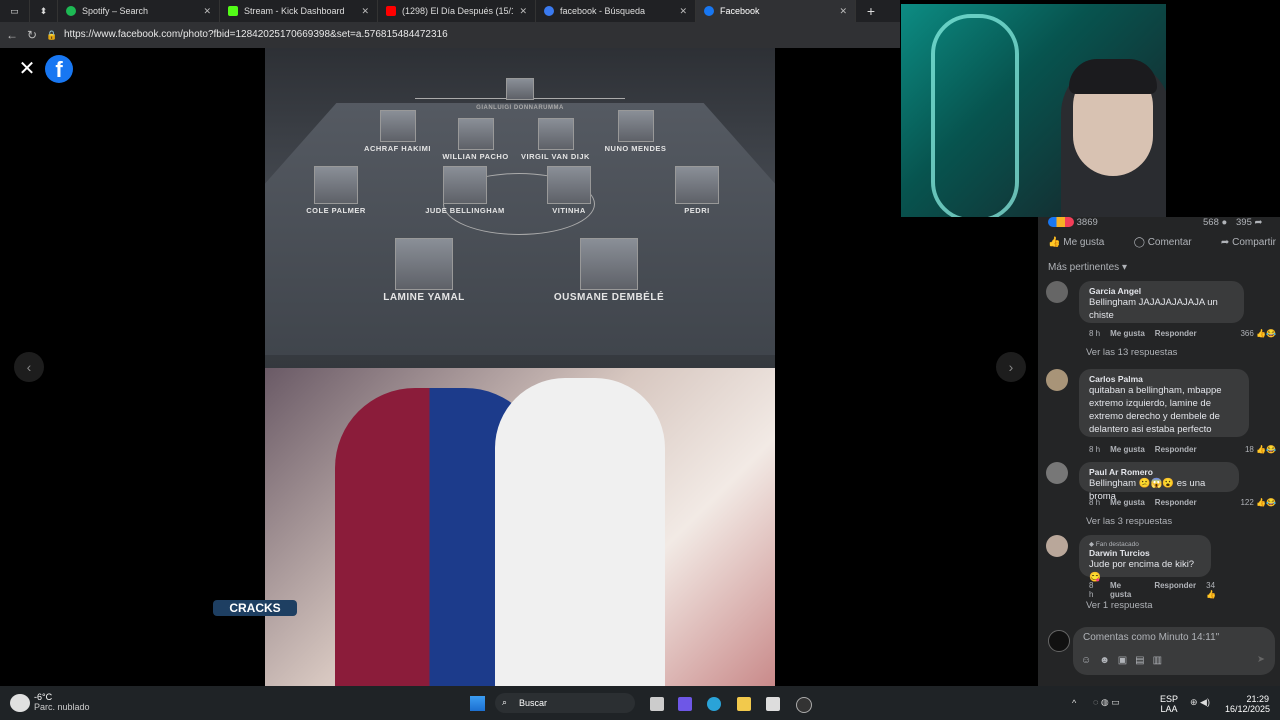 The width and height of the screenshot is (1280, 720). Describe the element at coordinates (580, 532) in the screenshot. I see `player-madrid-figure` at that location.